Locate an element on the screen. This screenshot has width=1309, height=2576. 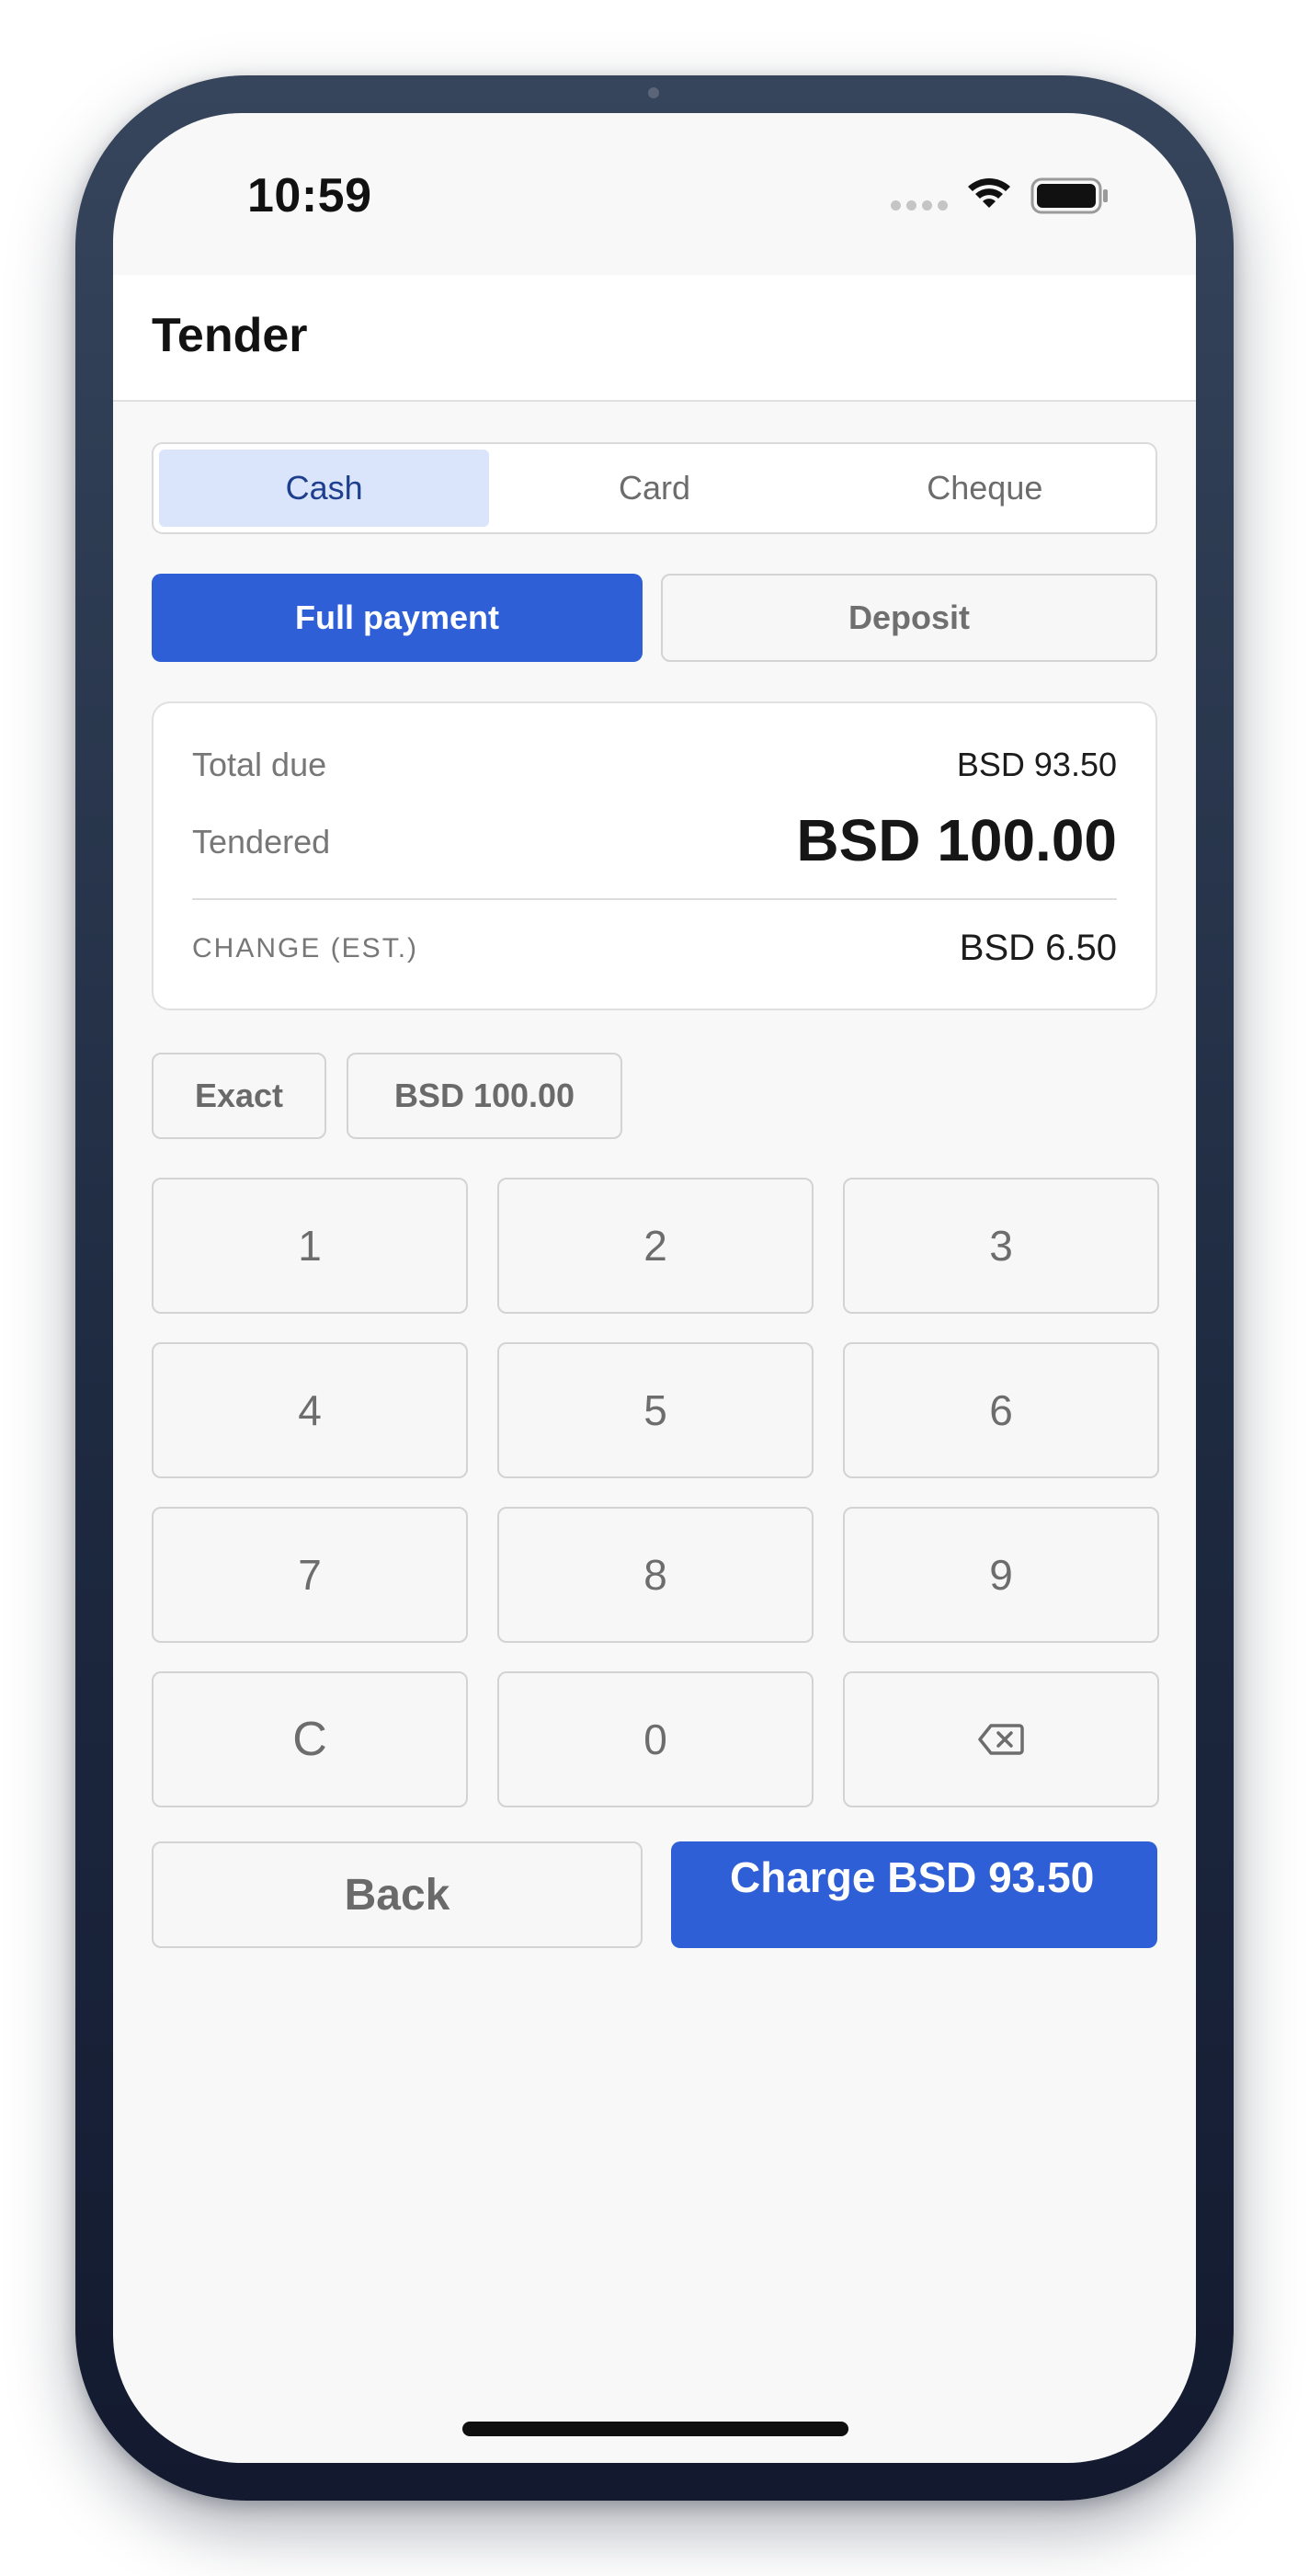
charge-button: Charge BSD 93.50 is located at coordinates (914, 1894).